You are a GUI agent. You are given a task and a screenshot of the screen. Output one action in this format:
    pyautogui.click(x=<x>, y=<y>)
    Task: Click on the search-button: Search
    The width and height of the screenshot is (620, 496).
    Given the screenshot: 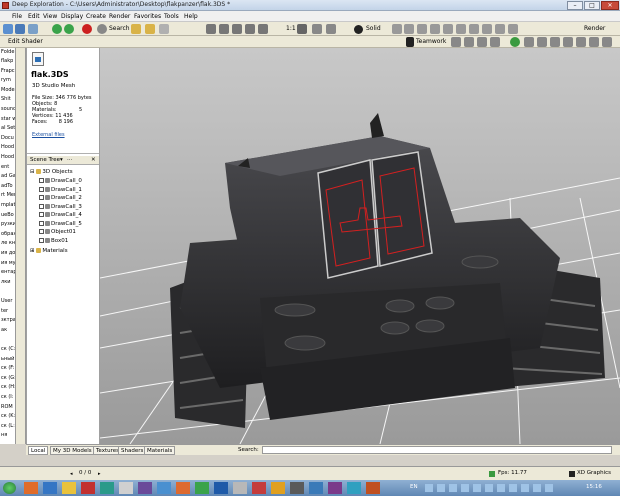 What is the action you would take?
    pyautogui.click(x=119, y=28)
    